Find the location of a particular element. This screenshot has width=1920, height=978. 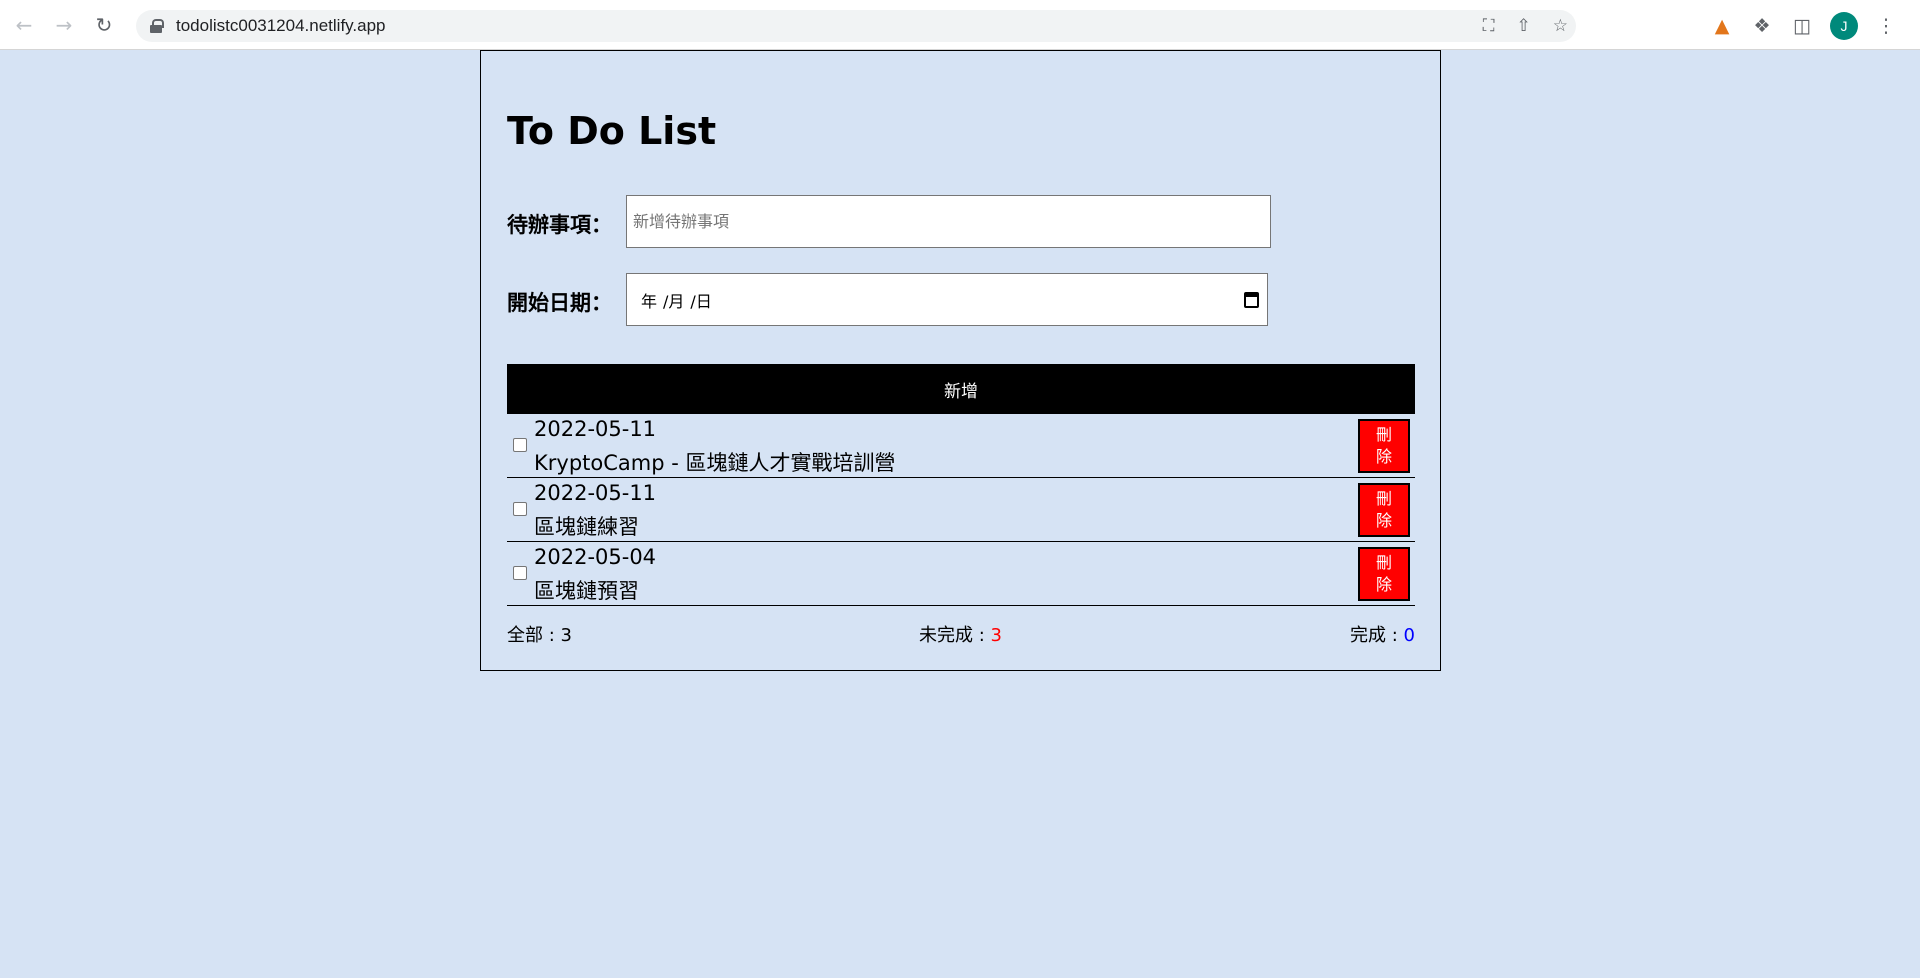

date-day-segment: /日 is located at coordinates (700, 300).